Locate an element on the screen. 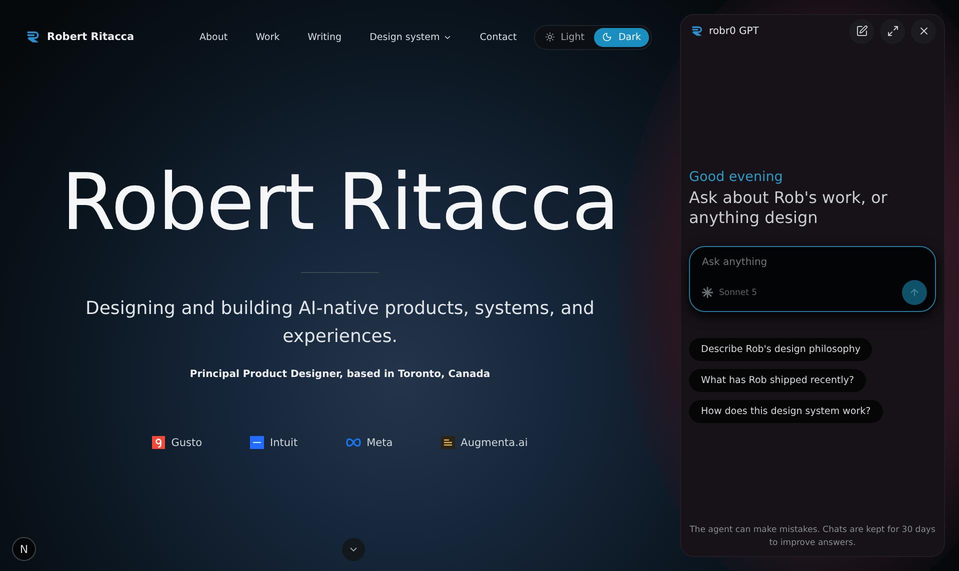  expand-icon is located at coordinates (892, 31).